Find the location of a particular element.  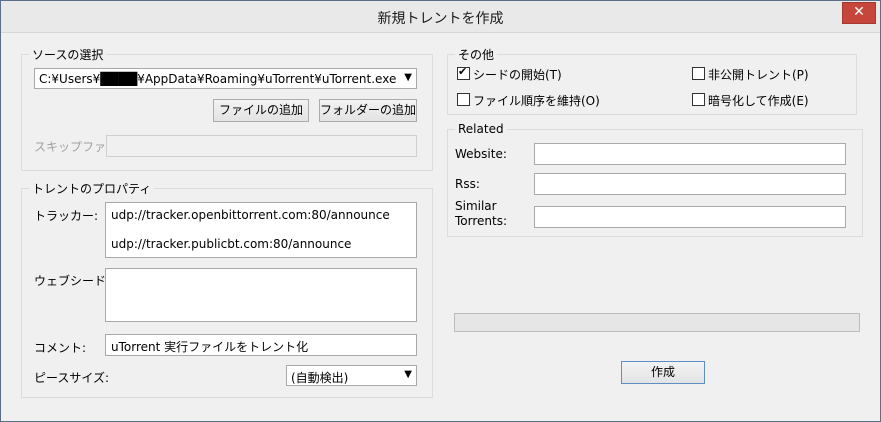

piece-size-label: ピースサイズ: is located at coordinates (72, 378).